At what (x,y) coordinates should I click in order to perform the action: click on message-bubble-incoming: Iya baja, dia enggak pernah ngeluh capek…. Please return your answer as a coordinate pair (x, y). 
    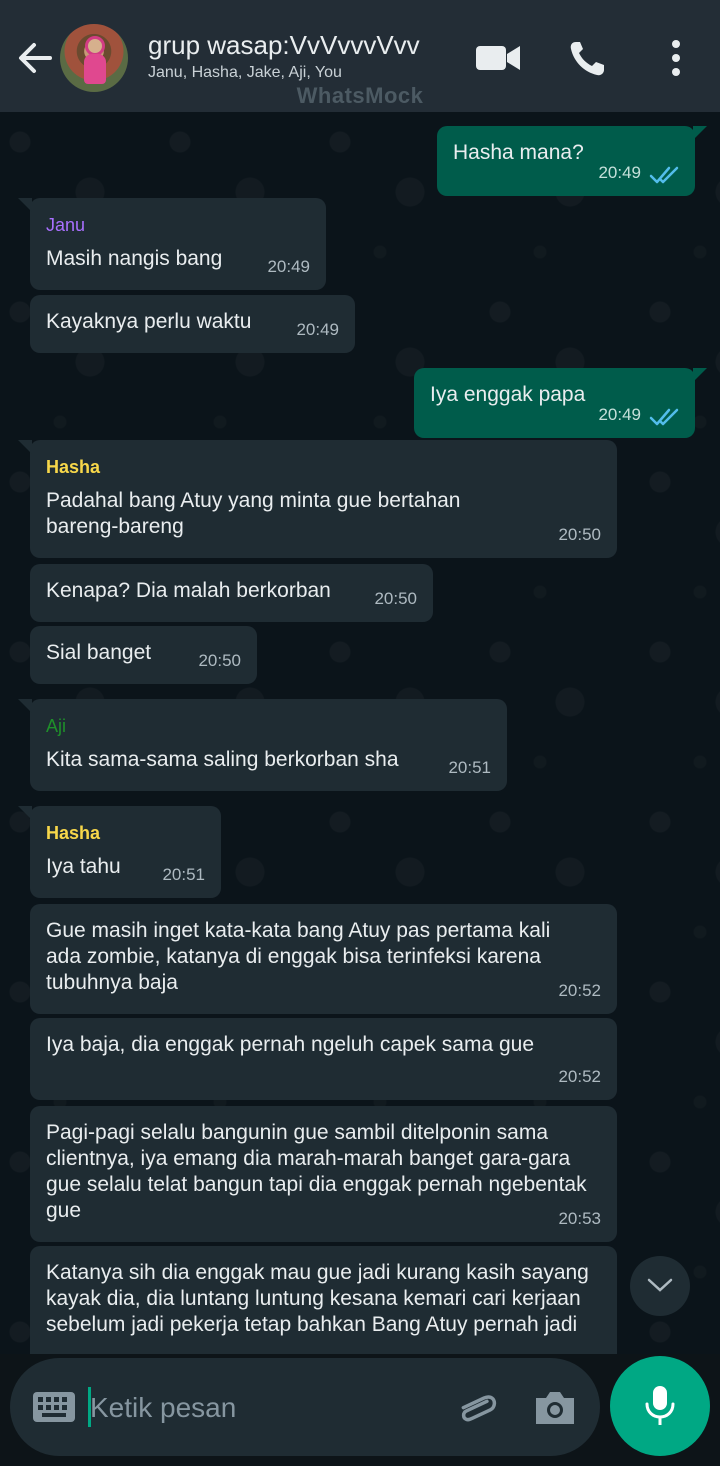
    Looking at the image, I should click on (323, 1059).